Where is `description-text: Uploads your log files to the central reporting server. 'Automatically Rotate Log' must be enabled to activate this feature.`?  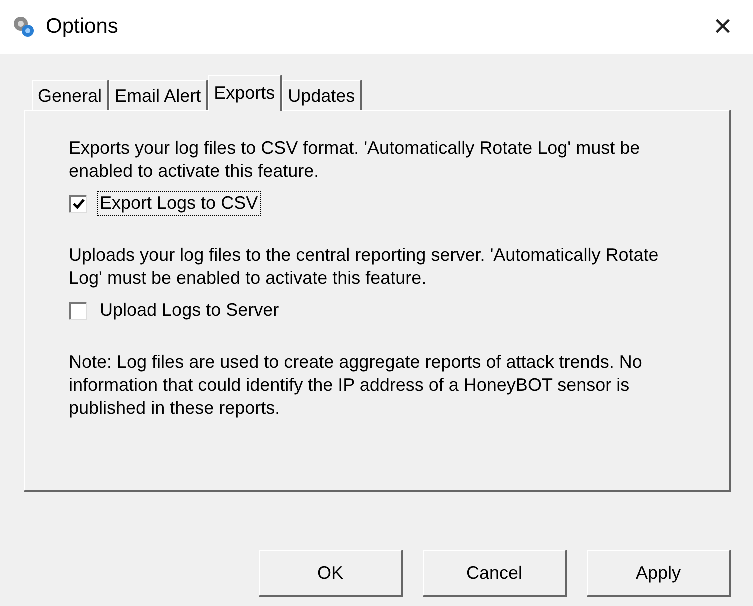 description-text: Uploads your log files to the central reporting server. 'Automatically Rotate Log' must be enabled to activate this feature. is located at coordinates (364, 267).